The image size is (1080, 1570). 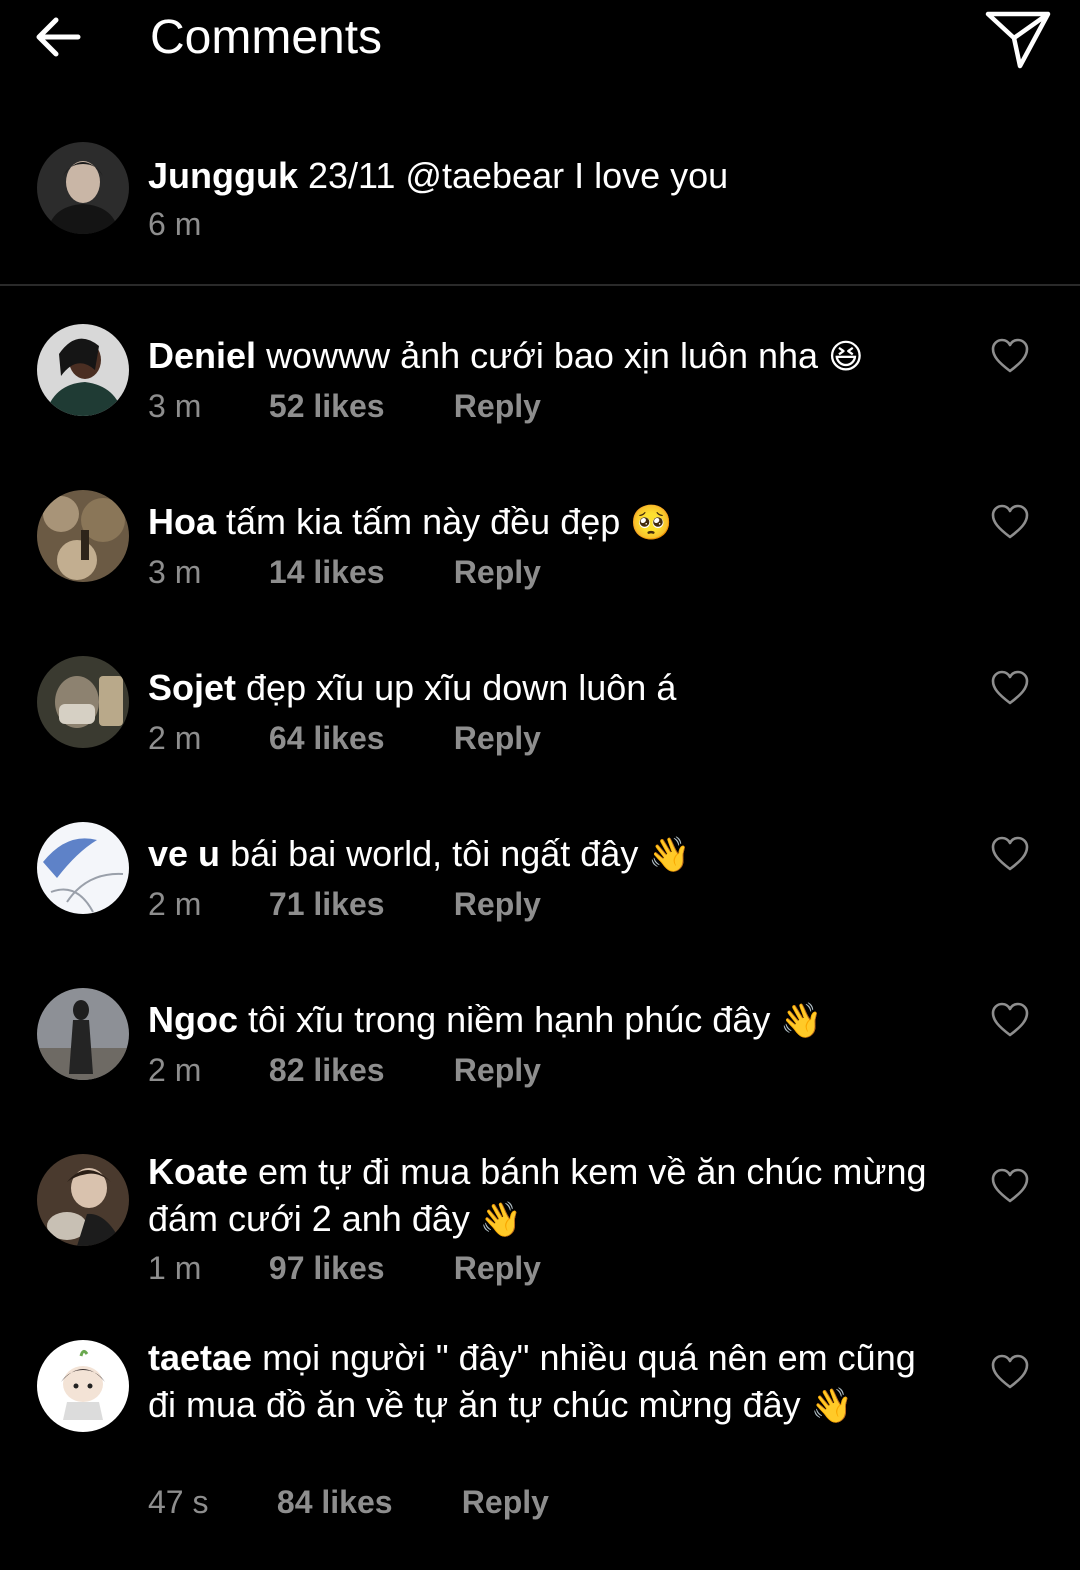 I want to click on page-title: Comments, so click(x=266, y=37).